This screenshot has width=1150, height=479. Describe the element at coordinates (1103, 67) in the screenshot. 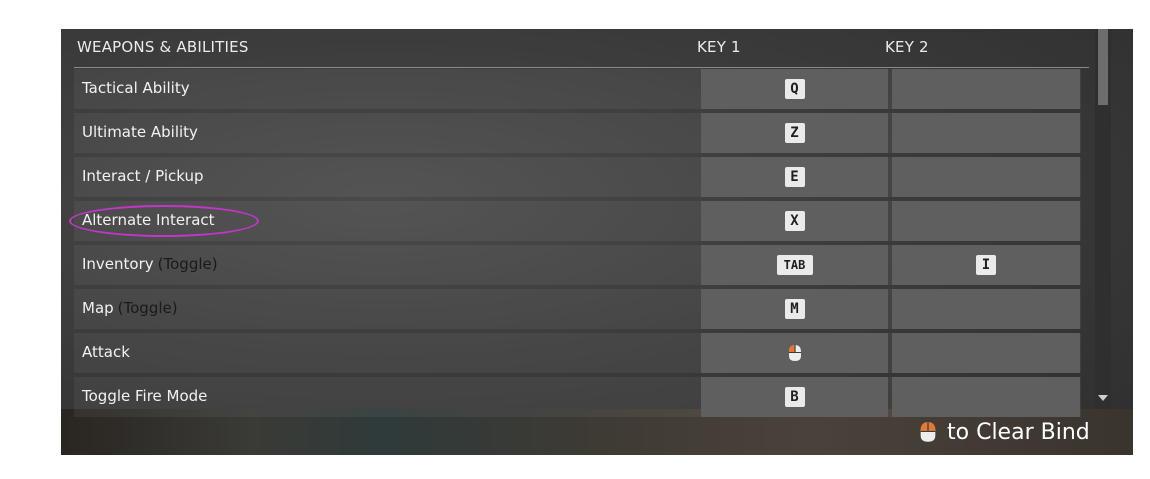

I see `scrollbar-thumb` at that location.